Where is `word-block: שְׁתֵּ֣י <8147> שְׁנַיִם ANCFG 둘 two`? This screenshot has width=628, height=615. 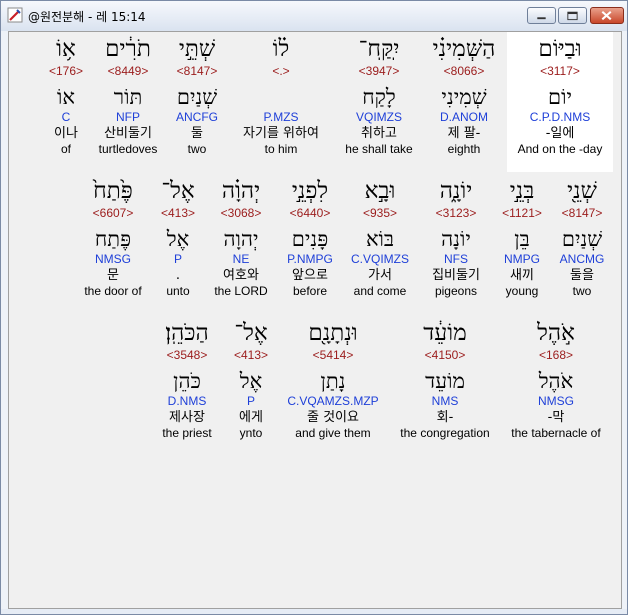 word-block: שְׁתֵּ֣י <8147> שְׁנַיִם ANCFG 둘 two is located at coordinates (197, 94).